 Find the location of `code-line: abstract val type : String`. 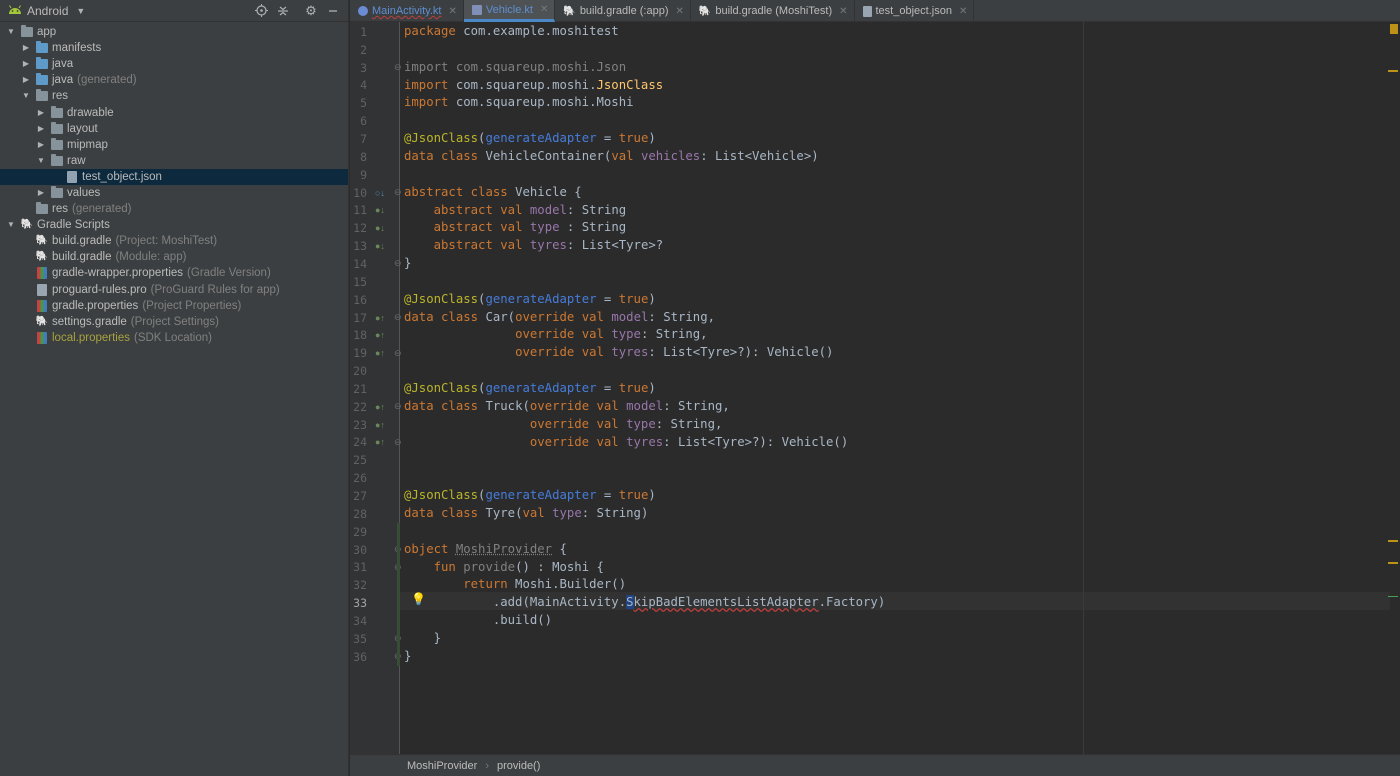

code-line: abstract val type : String is located at coordinates (515, 228).